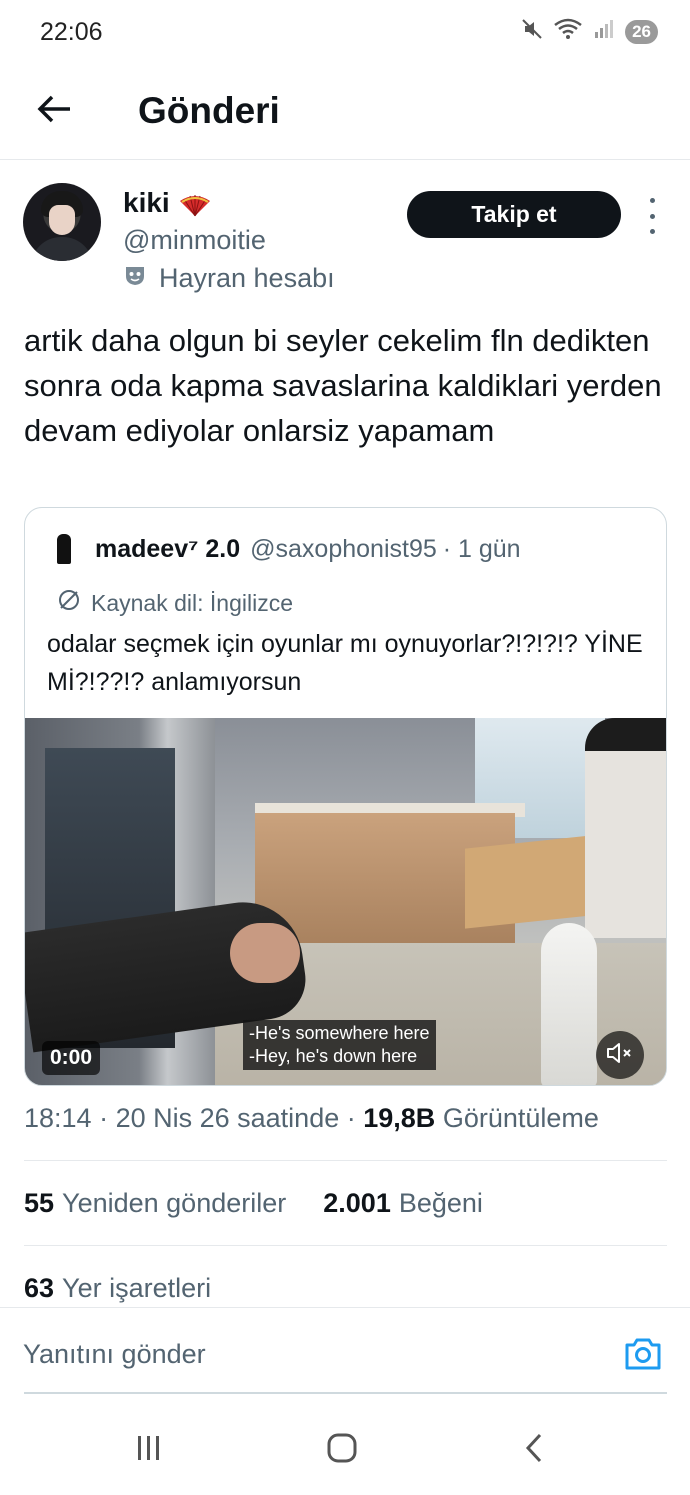 This screenshot has width=690, height=1495. I want to click on folding-fan-emoji, so click(195, 204).